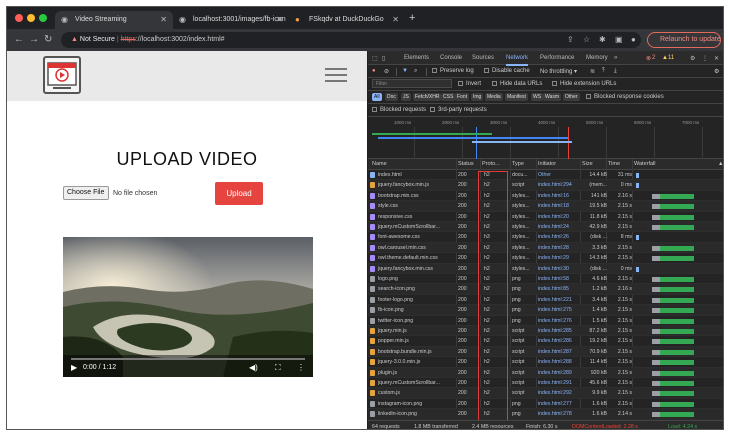  What do you see at coordinates (648, 58) in the screenshot?
I see `error-icon: ⊗` at bounding box center [648, 58].